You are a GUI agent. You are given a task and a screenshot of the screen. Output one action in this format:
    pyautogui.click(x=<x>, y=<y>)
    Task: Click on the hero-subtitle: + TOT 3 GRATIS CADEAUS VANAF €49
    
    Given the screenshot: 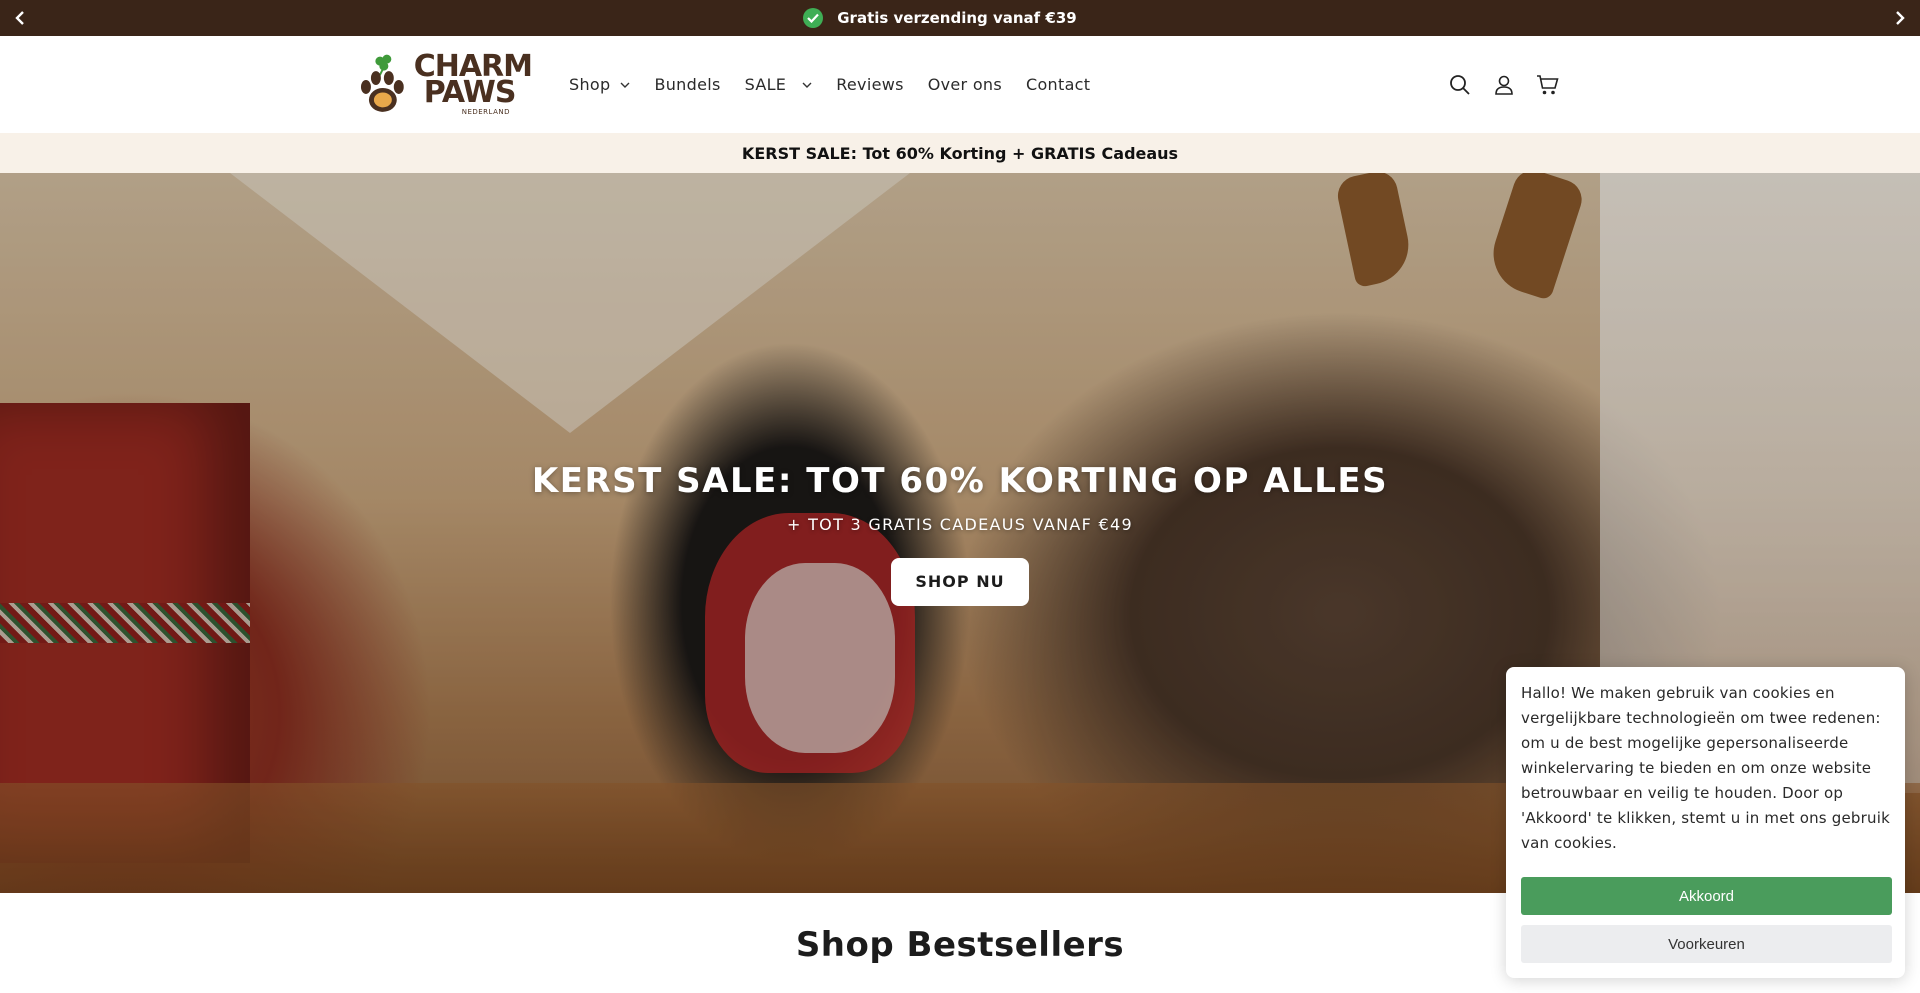 What is the action you would take?
    pyautogui.click(x=960, y=524)
    